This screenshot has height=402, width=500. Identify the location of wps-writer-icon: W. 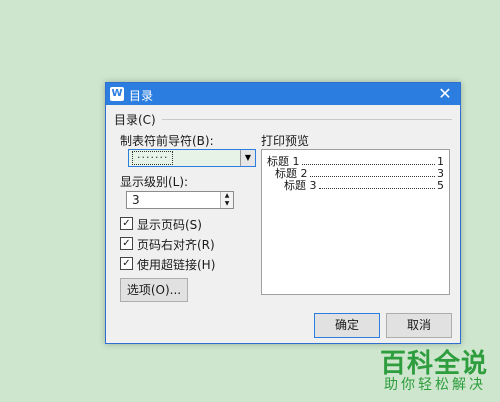
(117, 94).